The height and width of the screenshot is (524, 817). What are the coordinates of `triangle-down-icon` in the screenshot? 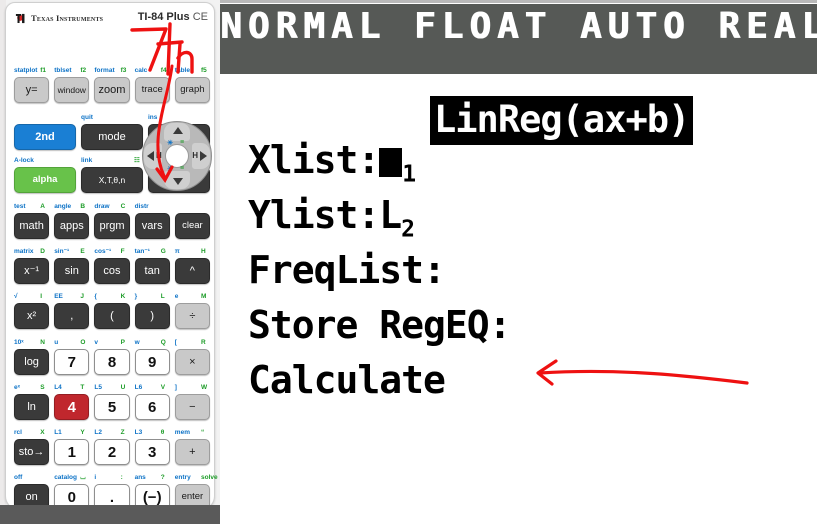 It's located at (178, 181).